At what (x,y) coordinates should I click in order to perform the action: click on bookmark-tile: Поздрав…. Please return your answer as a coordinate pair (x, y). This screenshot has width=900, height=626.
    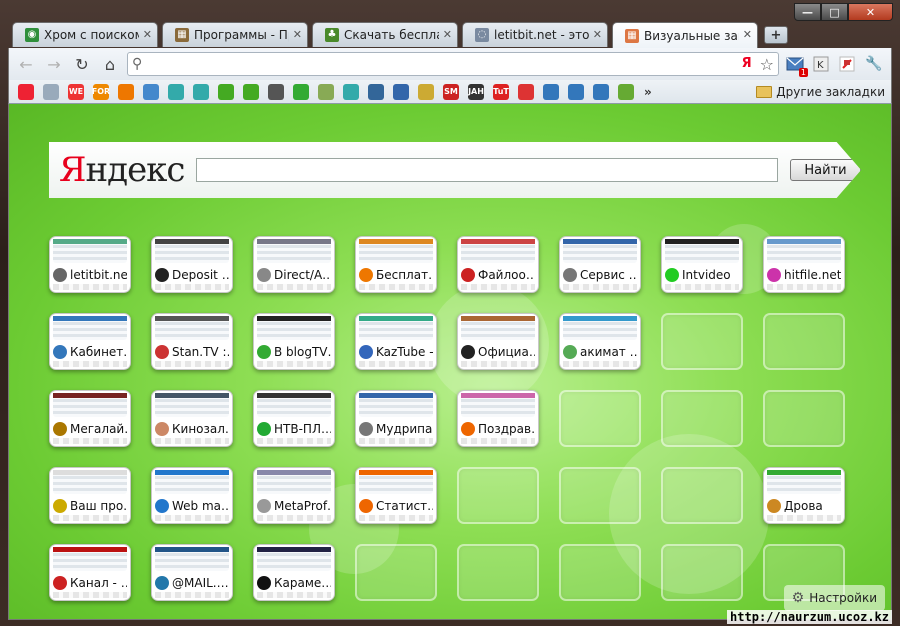
    Looking at the image, I should click on (498, 418).